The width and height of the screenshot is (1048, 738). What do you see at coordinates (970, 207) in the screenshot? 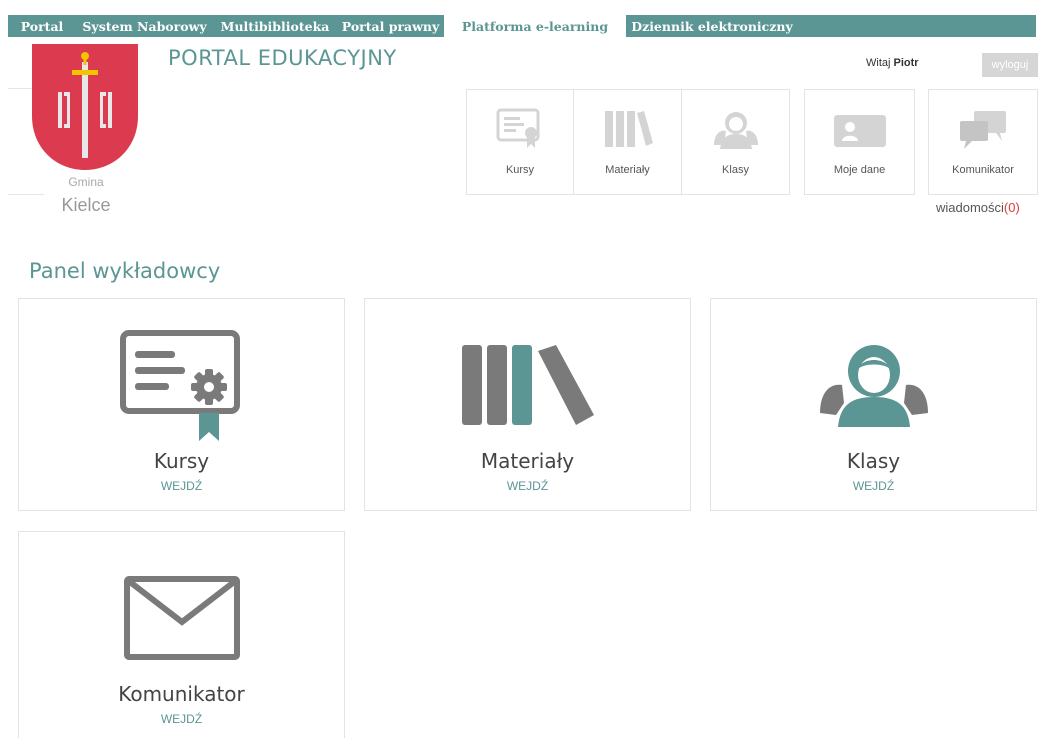
I see `messages-label: wiadomości` at bounding box center [970, 207].